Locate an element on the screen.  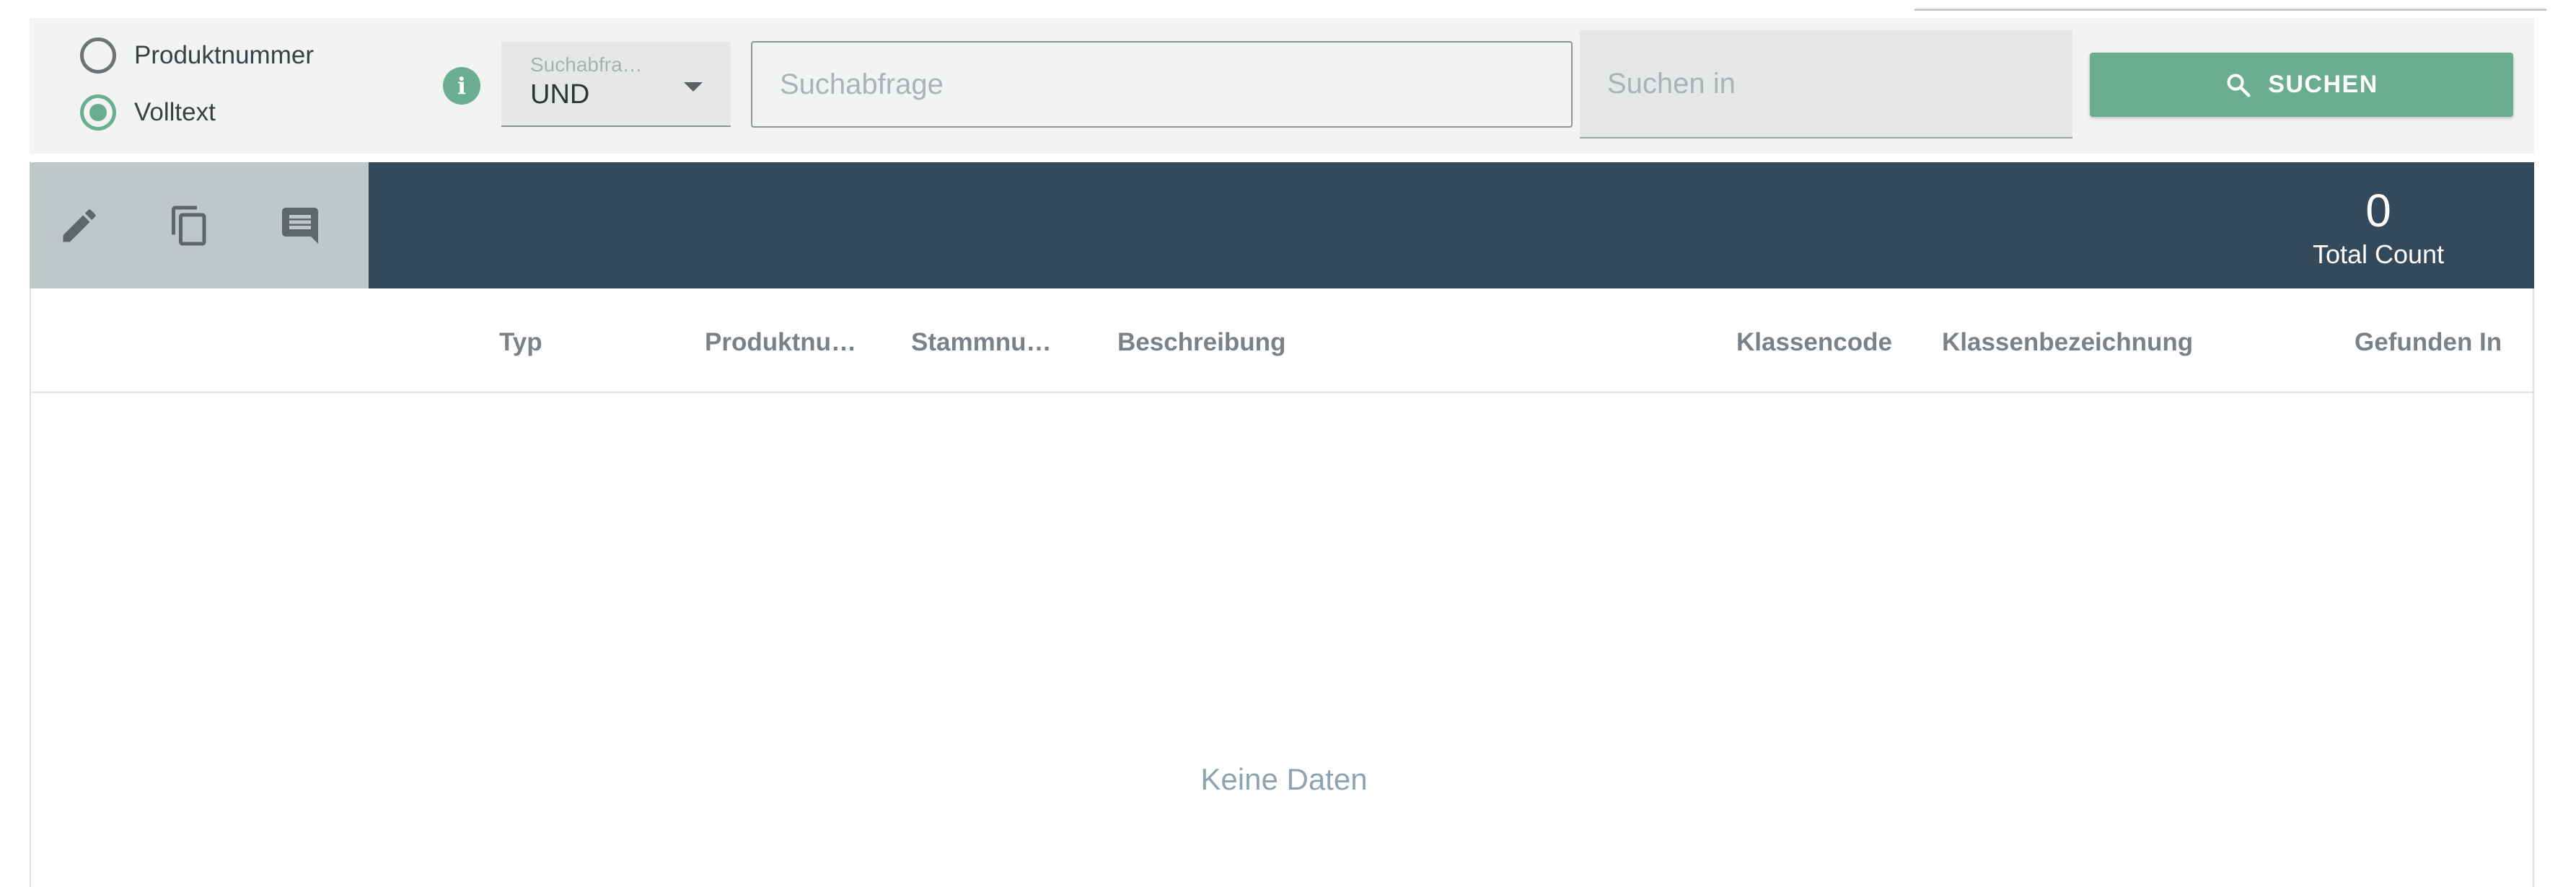
search-icon is located at coordinates (2239, 85).